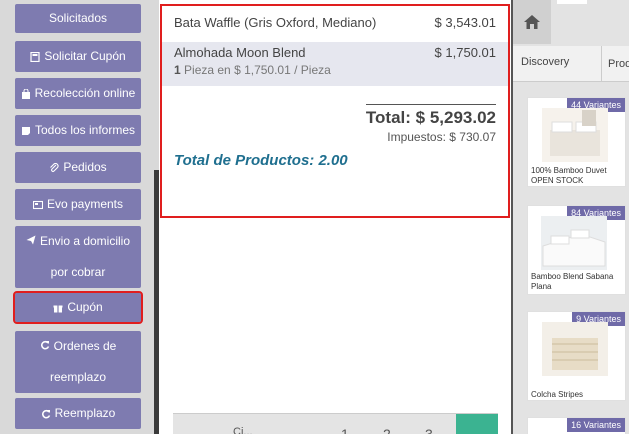 This screenshot has height=434, width=629. What do you see at coordinates (78, 377) in the screenshot?
I see `ordenes-label-line2: reemplazo` at bounding box center [78, 377].